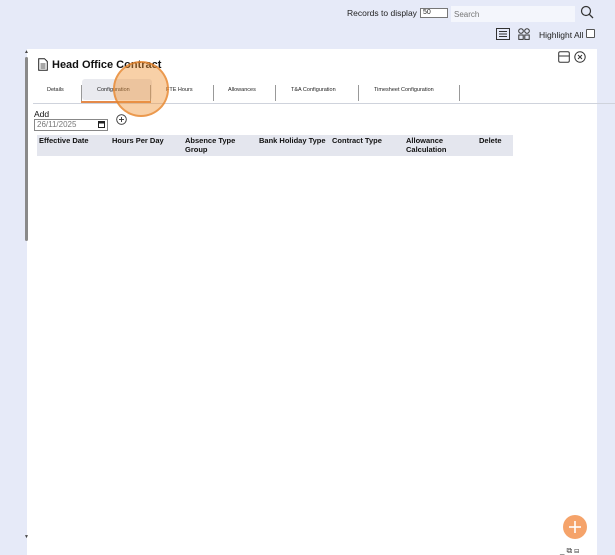 Image resolution: width=615 pixels, height=555 pixels. I want to click on column-header-allowance-calculation: Allowance Calculation, so click(436, 145).